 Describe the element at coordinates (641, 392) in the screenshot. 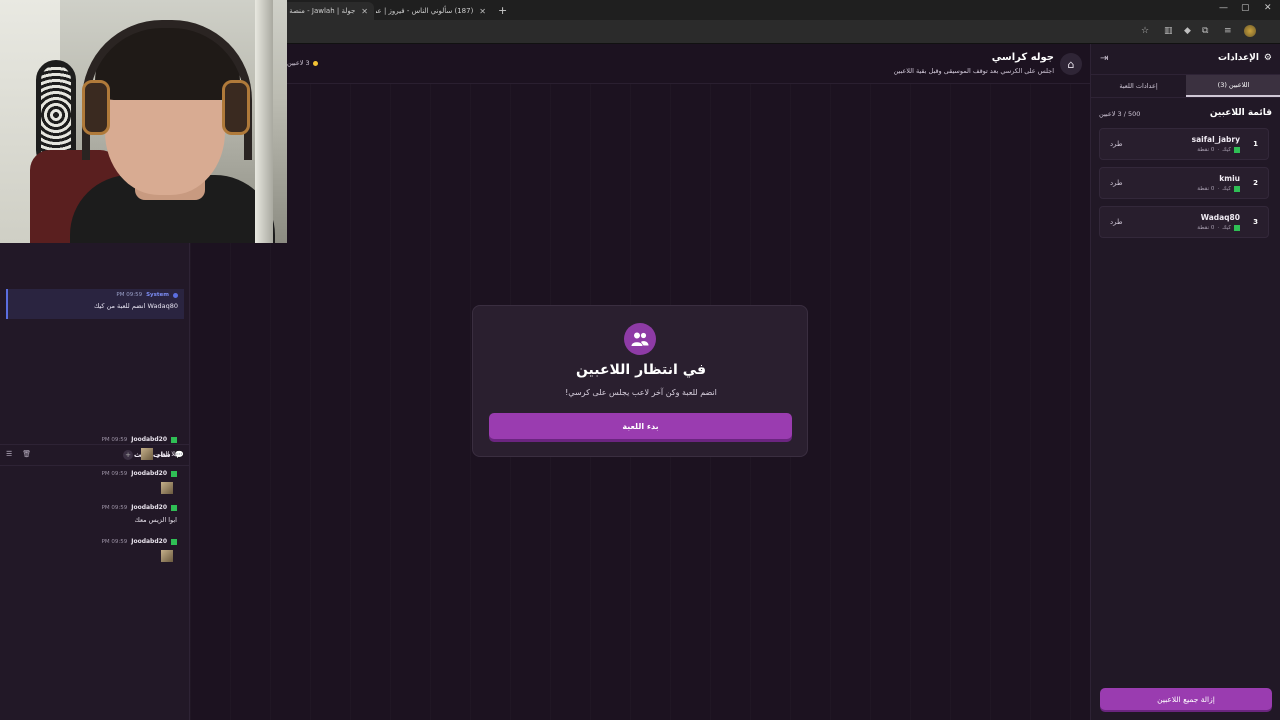

I see `waiting-subtitle: انضم للعبة وكن آخر لاعب يجلس على كرسي!` at that location.